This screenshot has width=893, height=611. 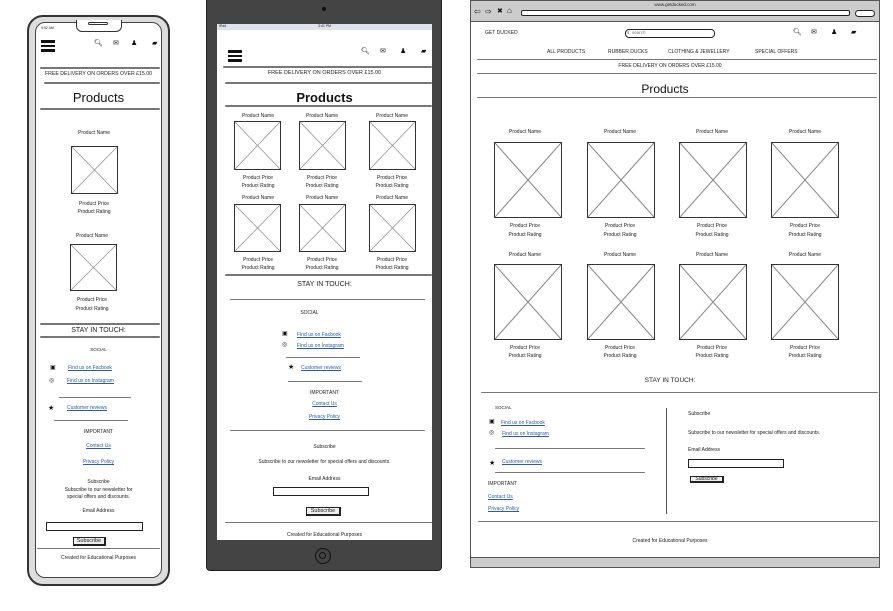 What do you see at coordinates (309, 313) in the screenshot?
I see `social-heading: SOCIAL` at bounding box center [309, 313].